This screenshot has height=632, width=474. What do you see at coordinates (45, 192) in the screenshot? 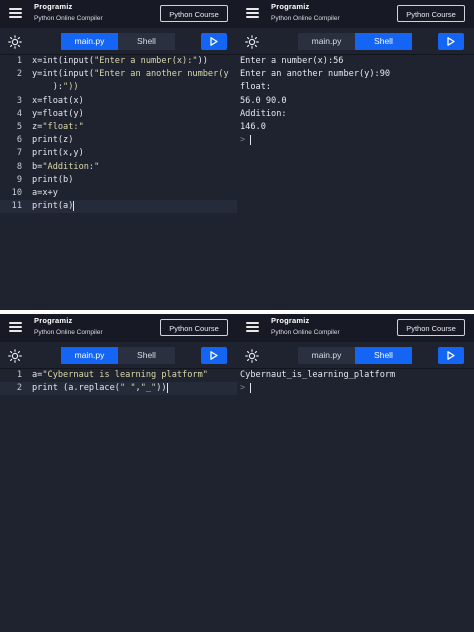
I see `code-text: a=x+y` at bounding box center [45, 192].